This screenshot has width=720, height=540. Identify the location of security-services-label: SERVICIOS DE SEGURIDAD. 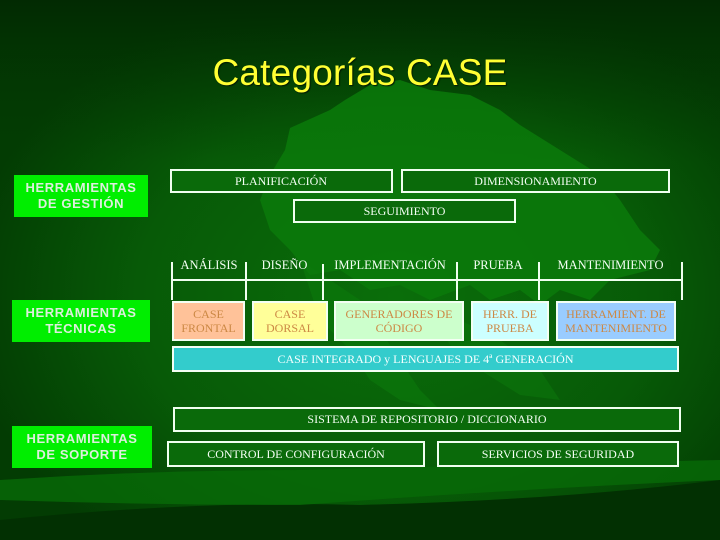
(558, 453).